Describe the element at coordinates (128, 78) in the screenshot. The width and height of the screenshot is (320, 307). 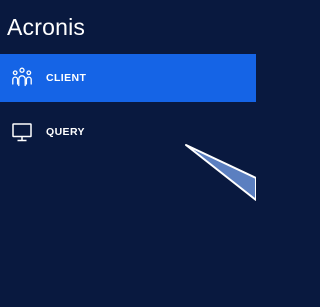
I see `sidebar-item-client: CLIENT` at that location.